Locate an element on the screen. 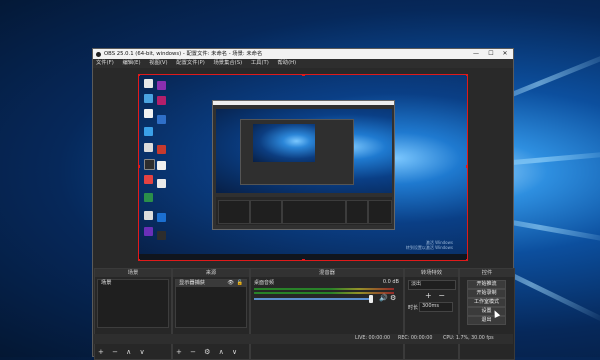 The height and width of the screenshot is (360, 600). mixer-track-value: 0.0 dB is located at coordinates (390, 282).